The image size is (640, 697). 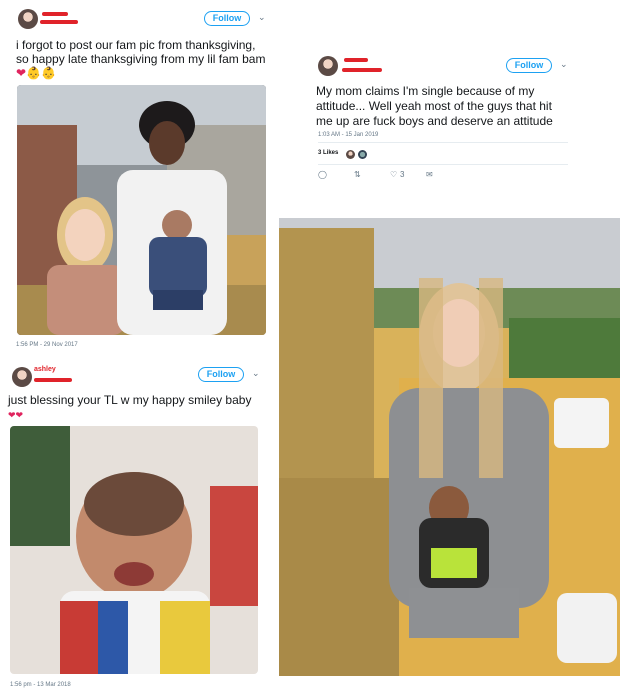 I want to click on hearts-emoji-icon: ❤❤, so click(x=16, y=415).